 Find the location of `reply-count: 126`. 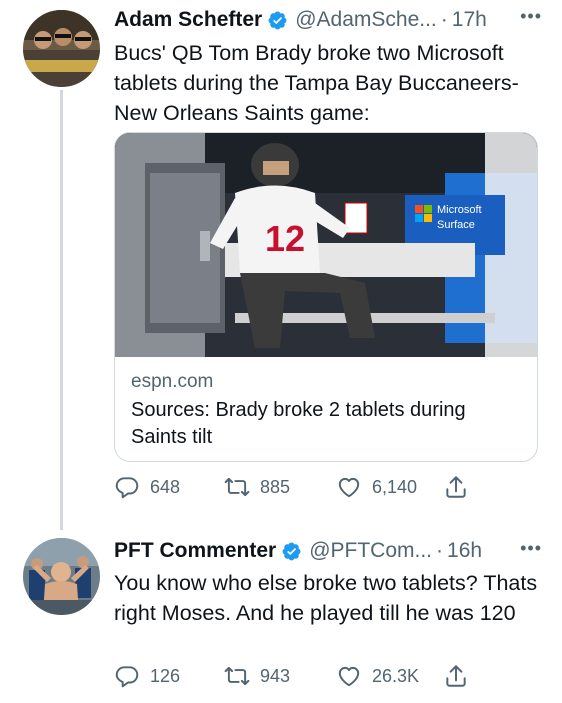

reply-count: 126 is located at coordinates (165, 675).